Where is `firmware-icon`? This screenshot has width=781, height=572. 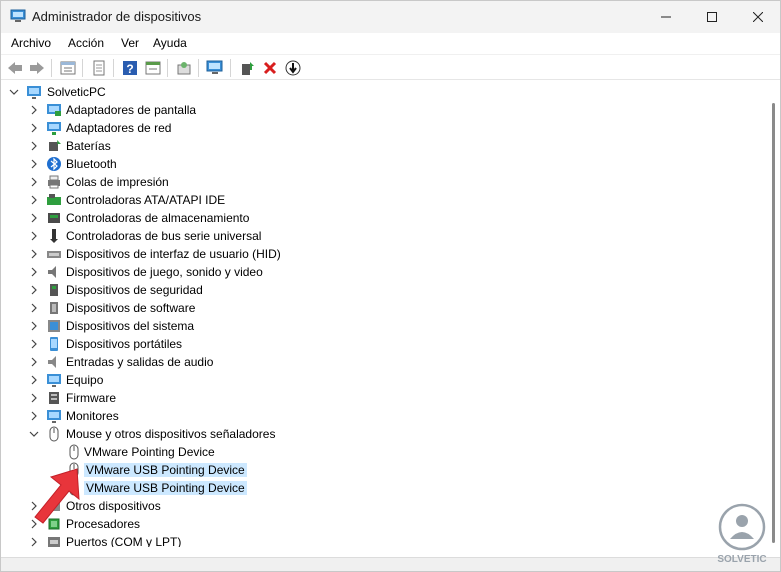
firmware-icon is located at coordinates (54, 398).